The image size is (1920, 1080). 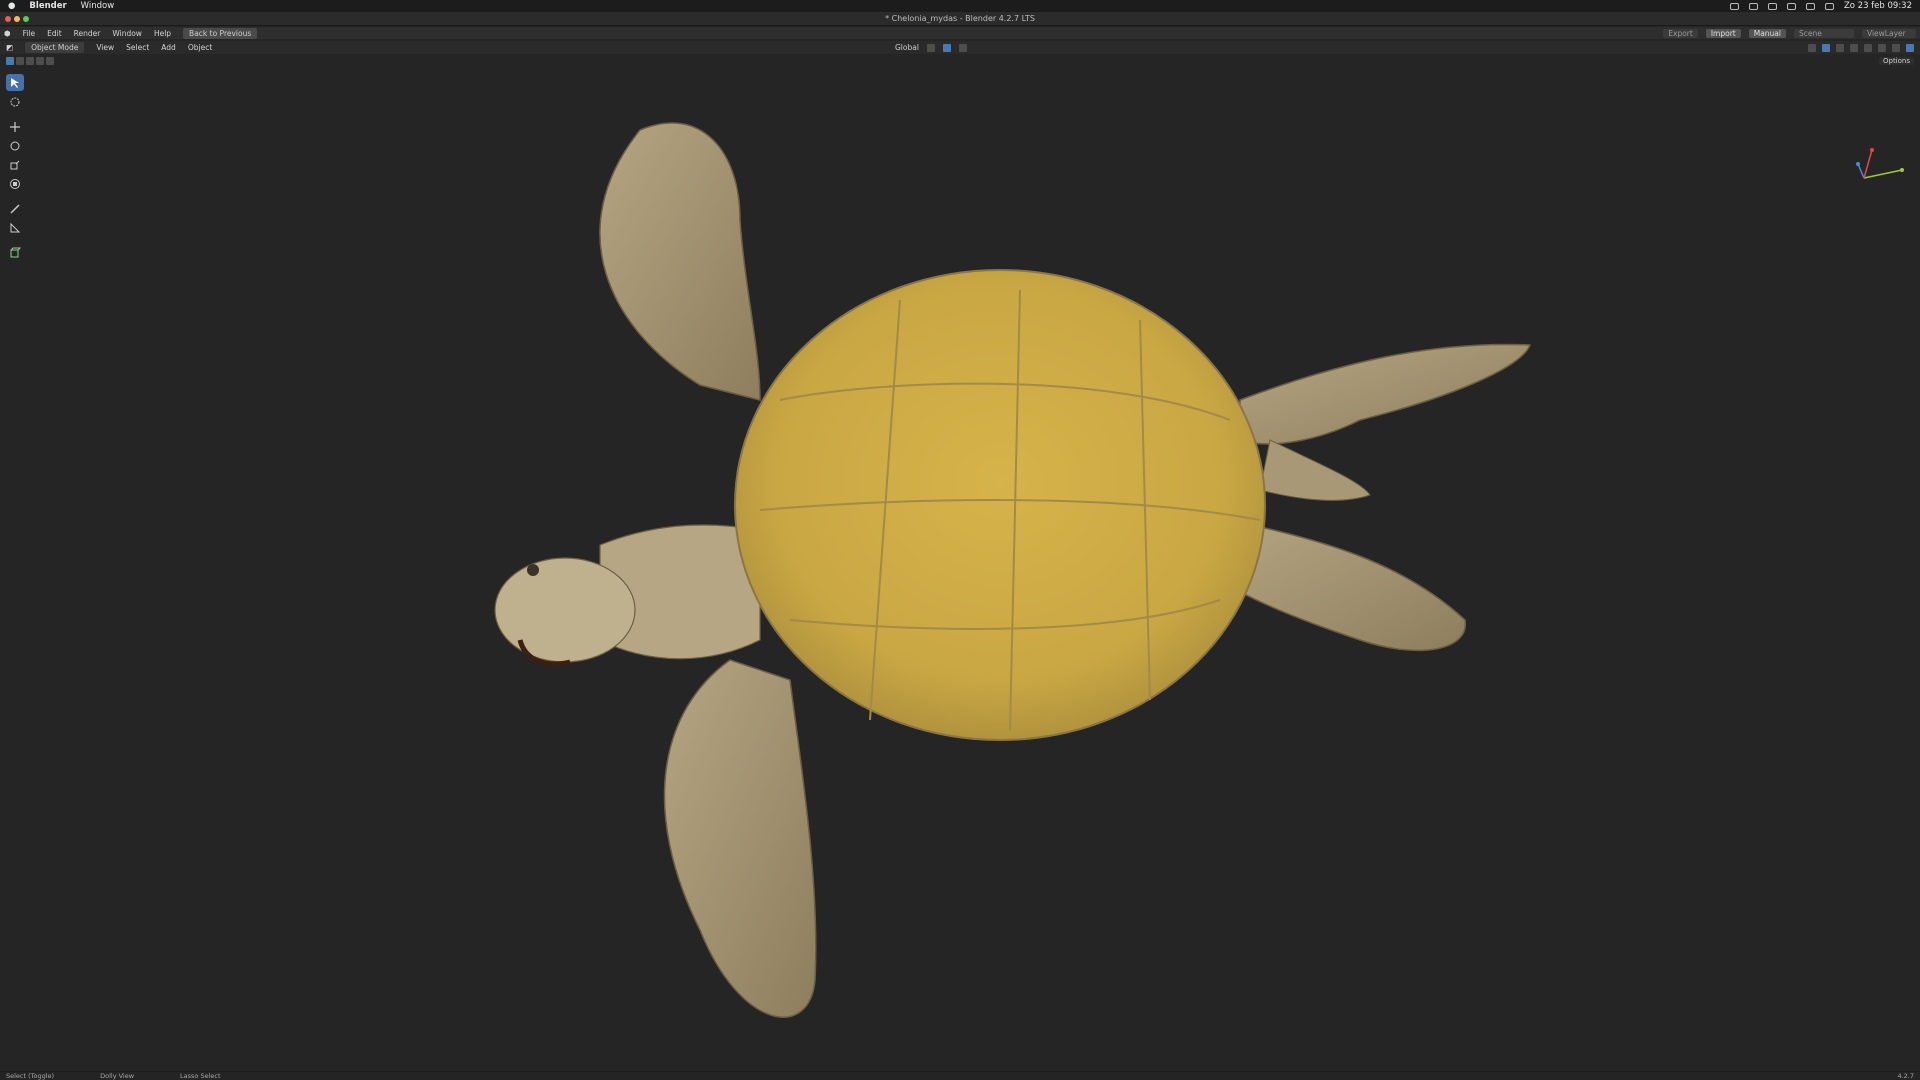 I want to click on menu-status-area: Zo 23 feb 09:32, so click(x=1820, y=6).